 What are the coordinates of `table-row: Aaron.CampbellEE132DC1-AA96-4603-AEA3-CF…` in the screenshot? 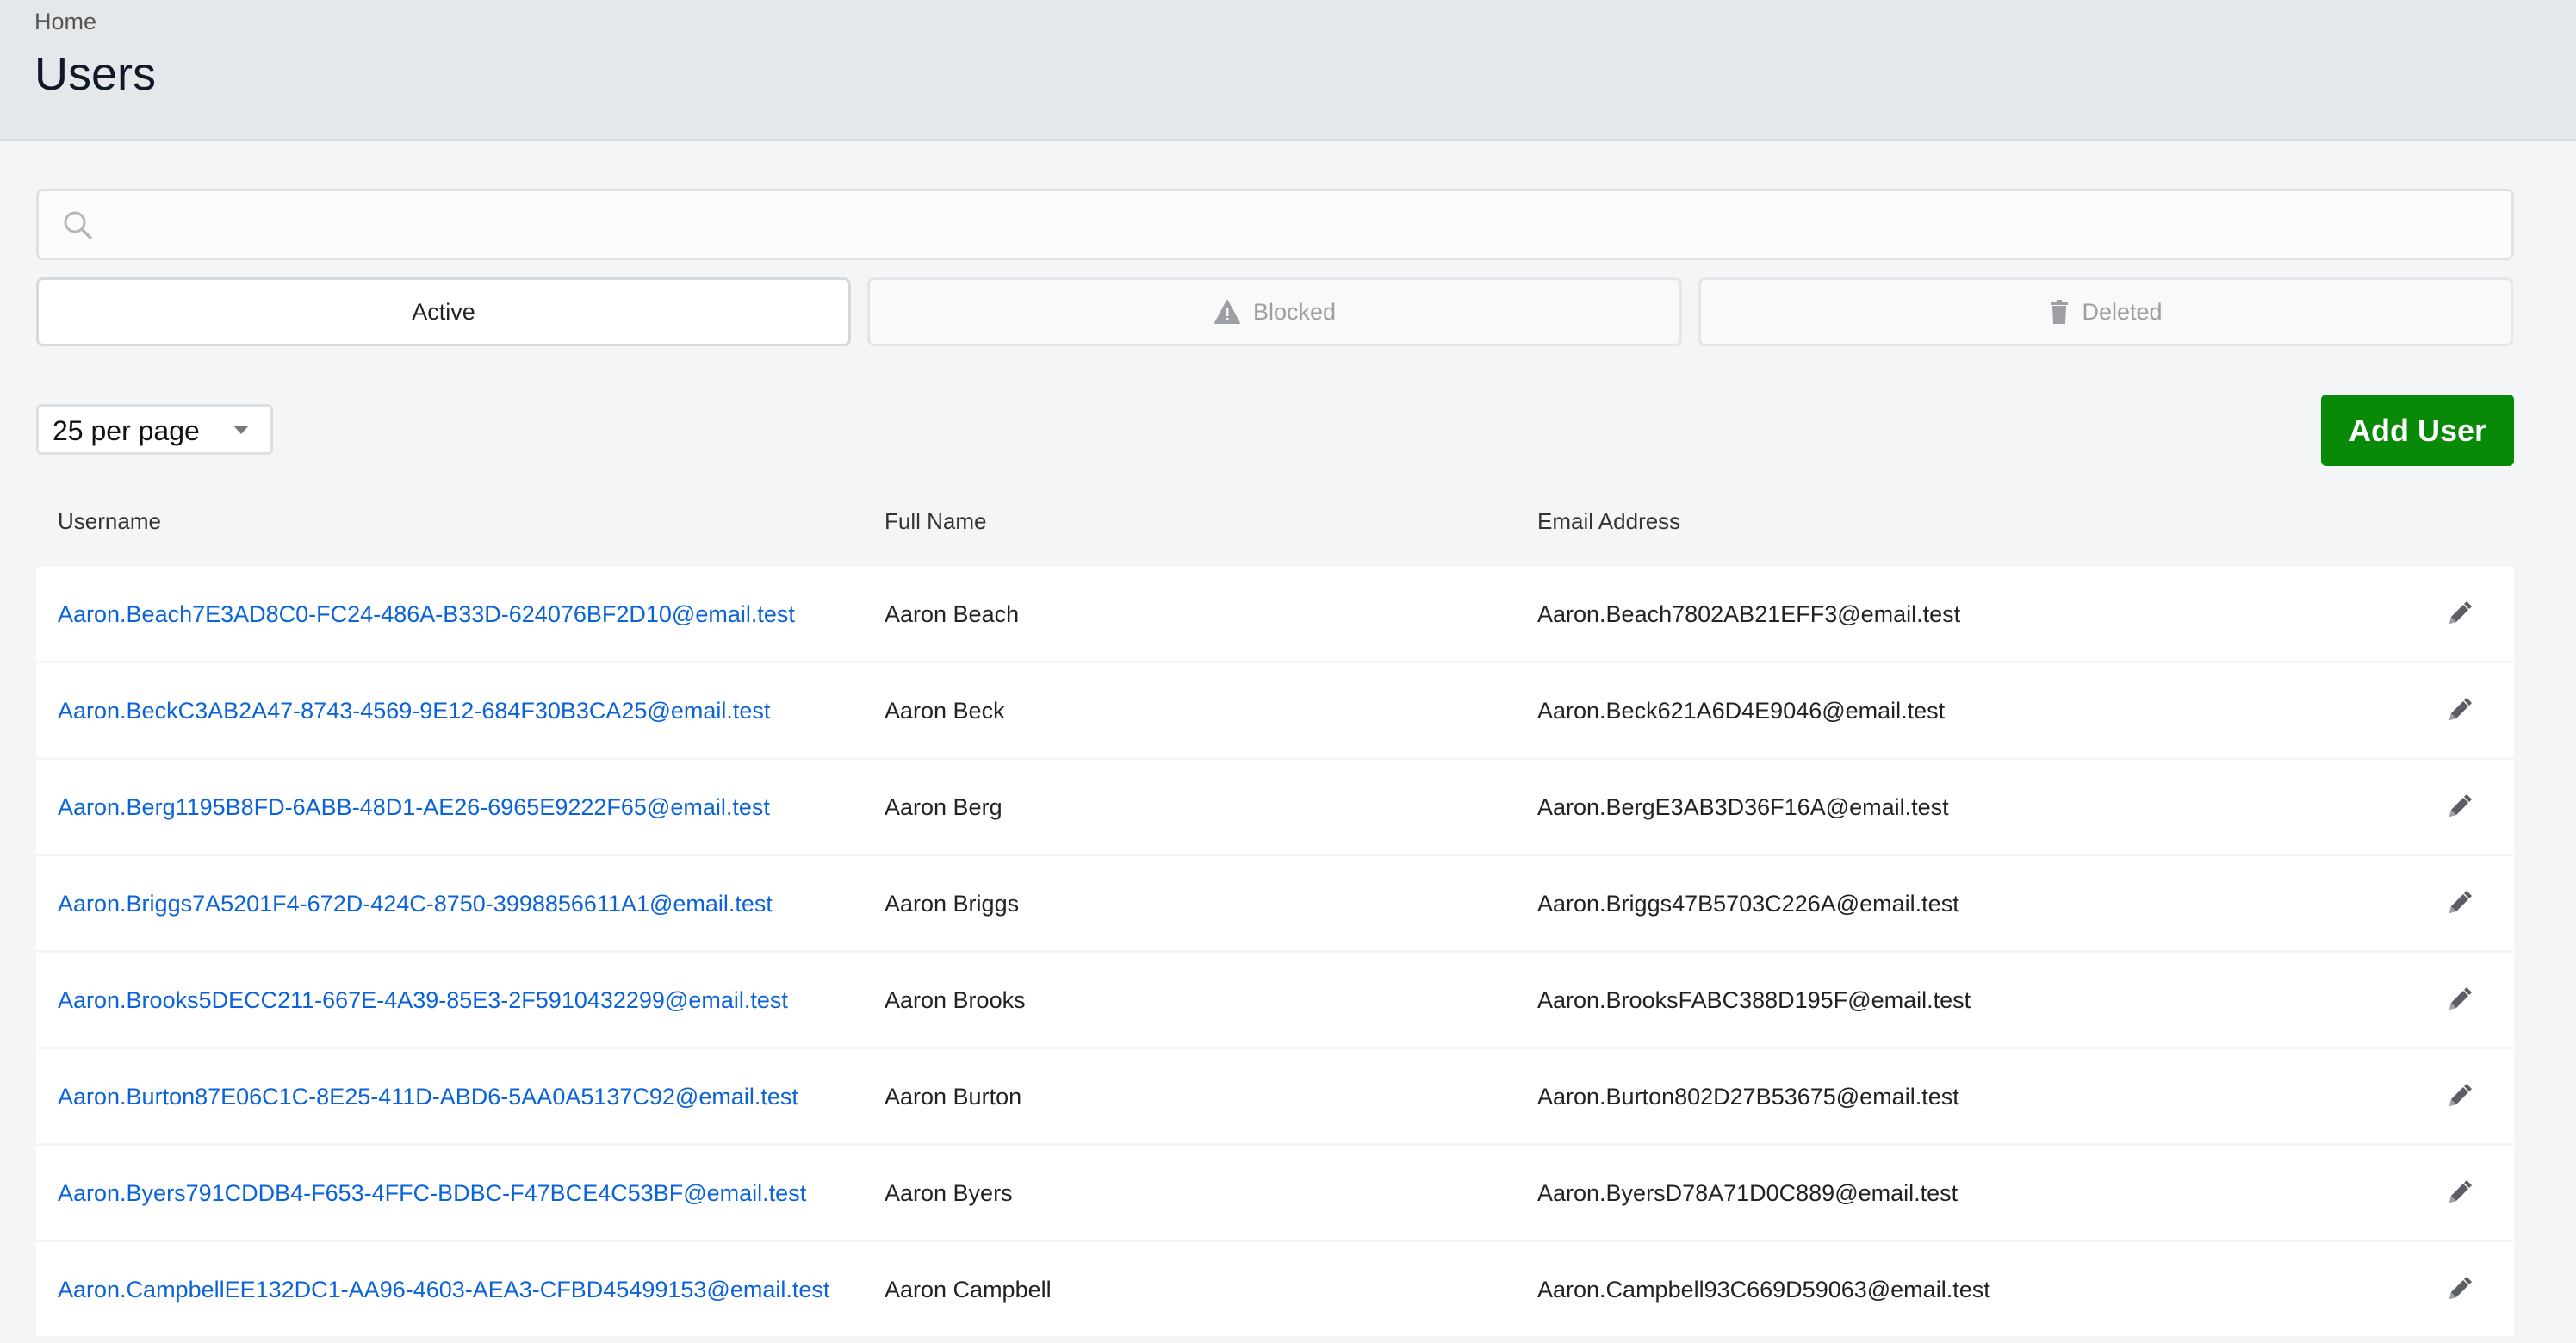 It's located at (1275, 1289).